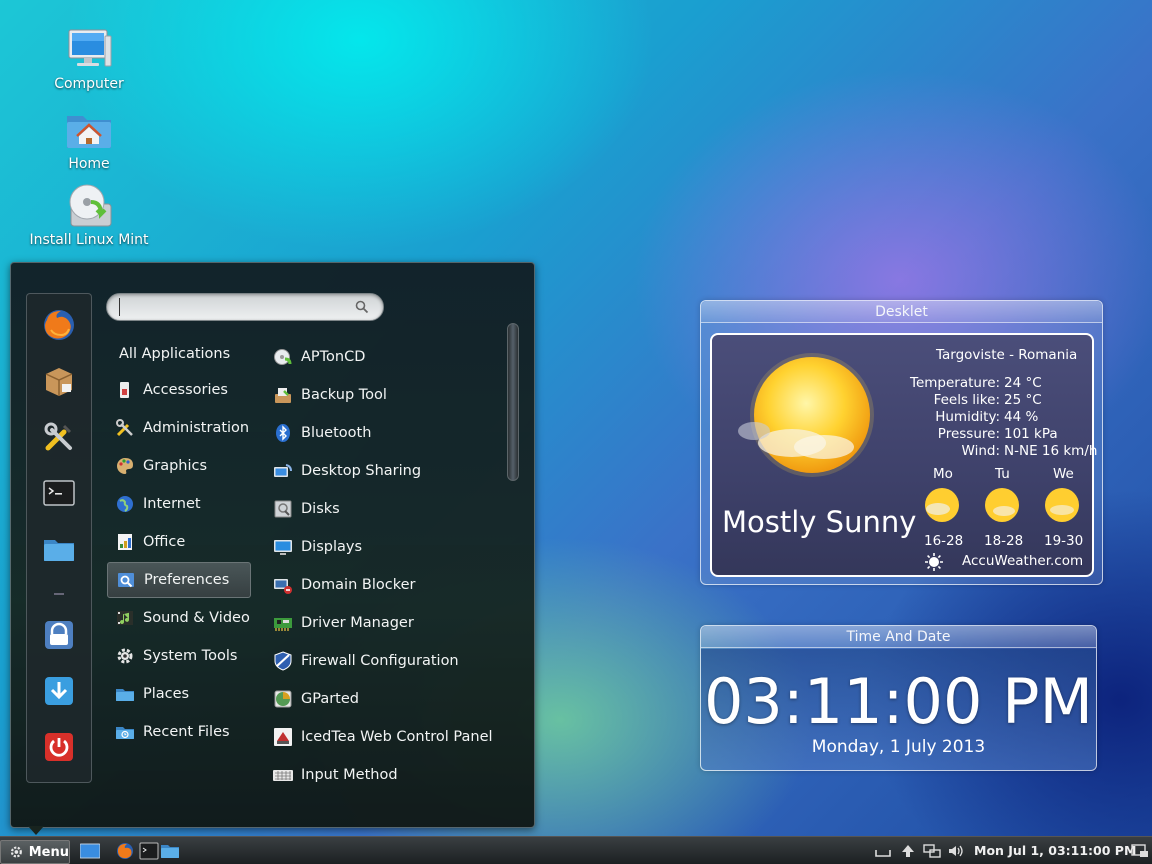  I want to click on power-icon, so click(59, 747).